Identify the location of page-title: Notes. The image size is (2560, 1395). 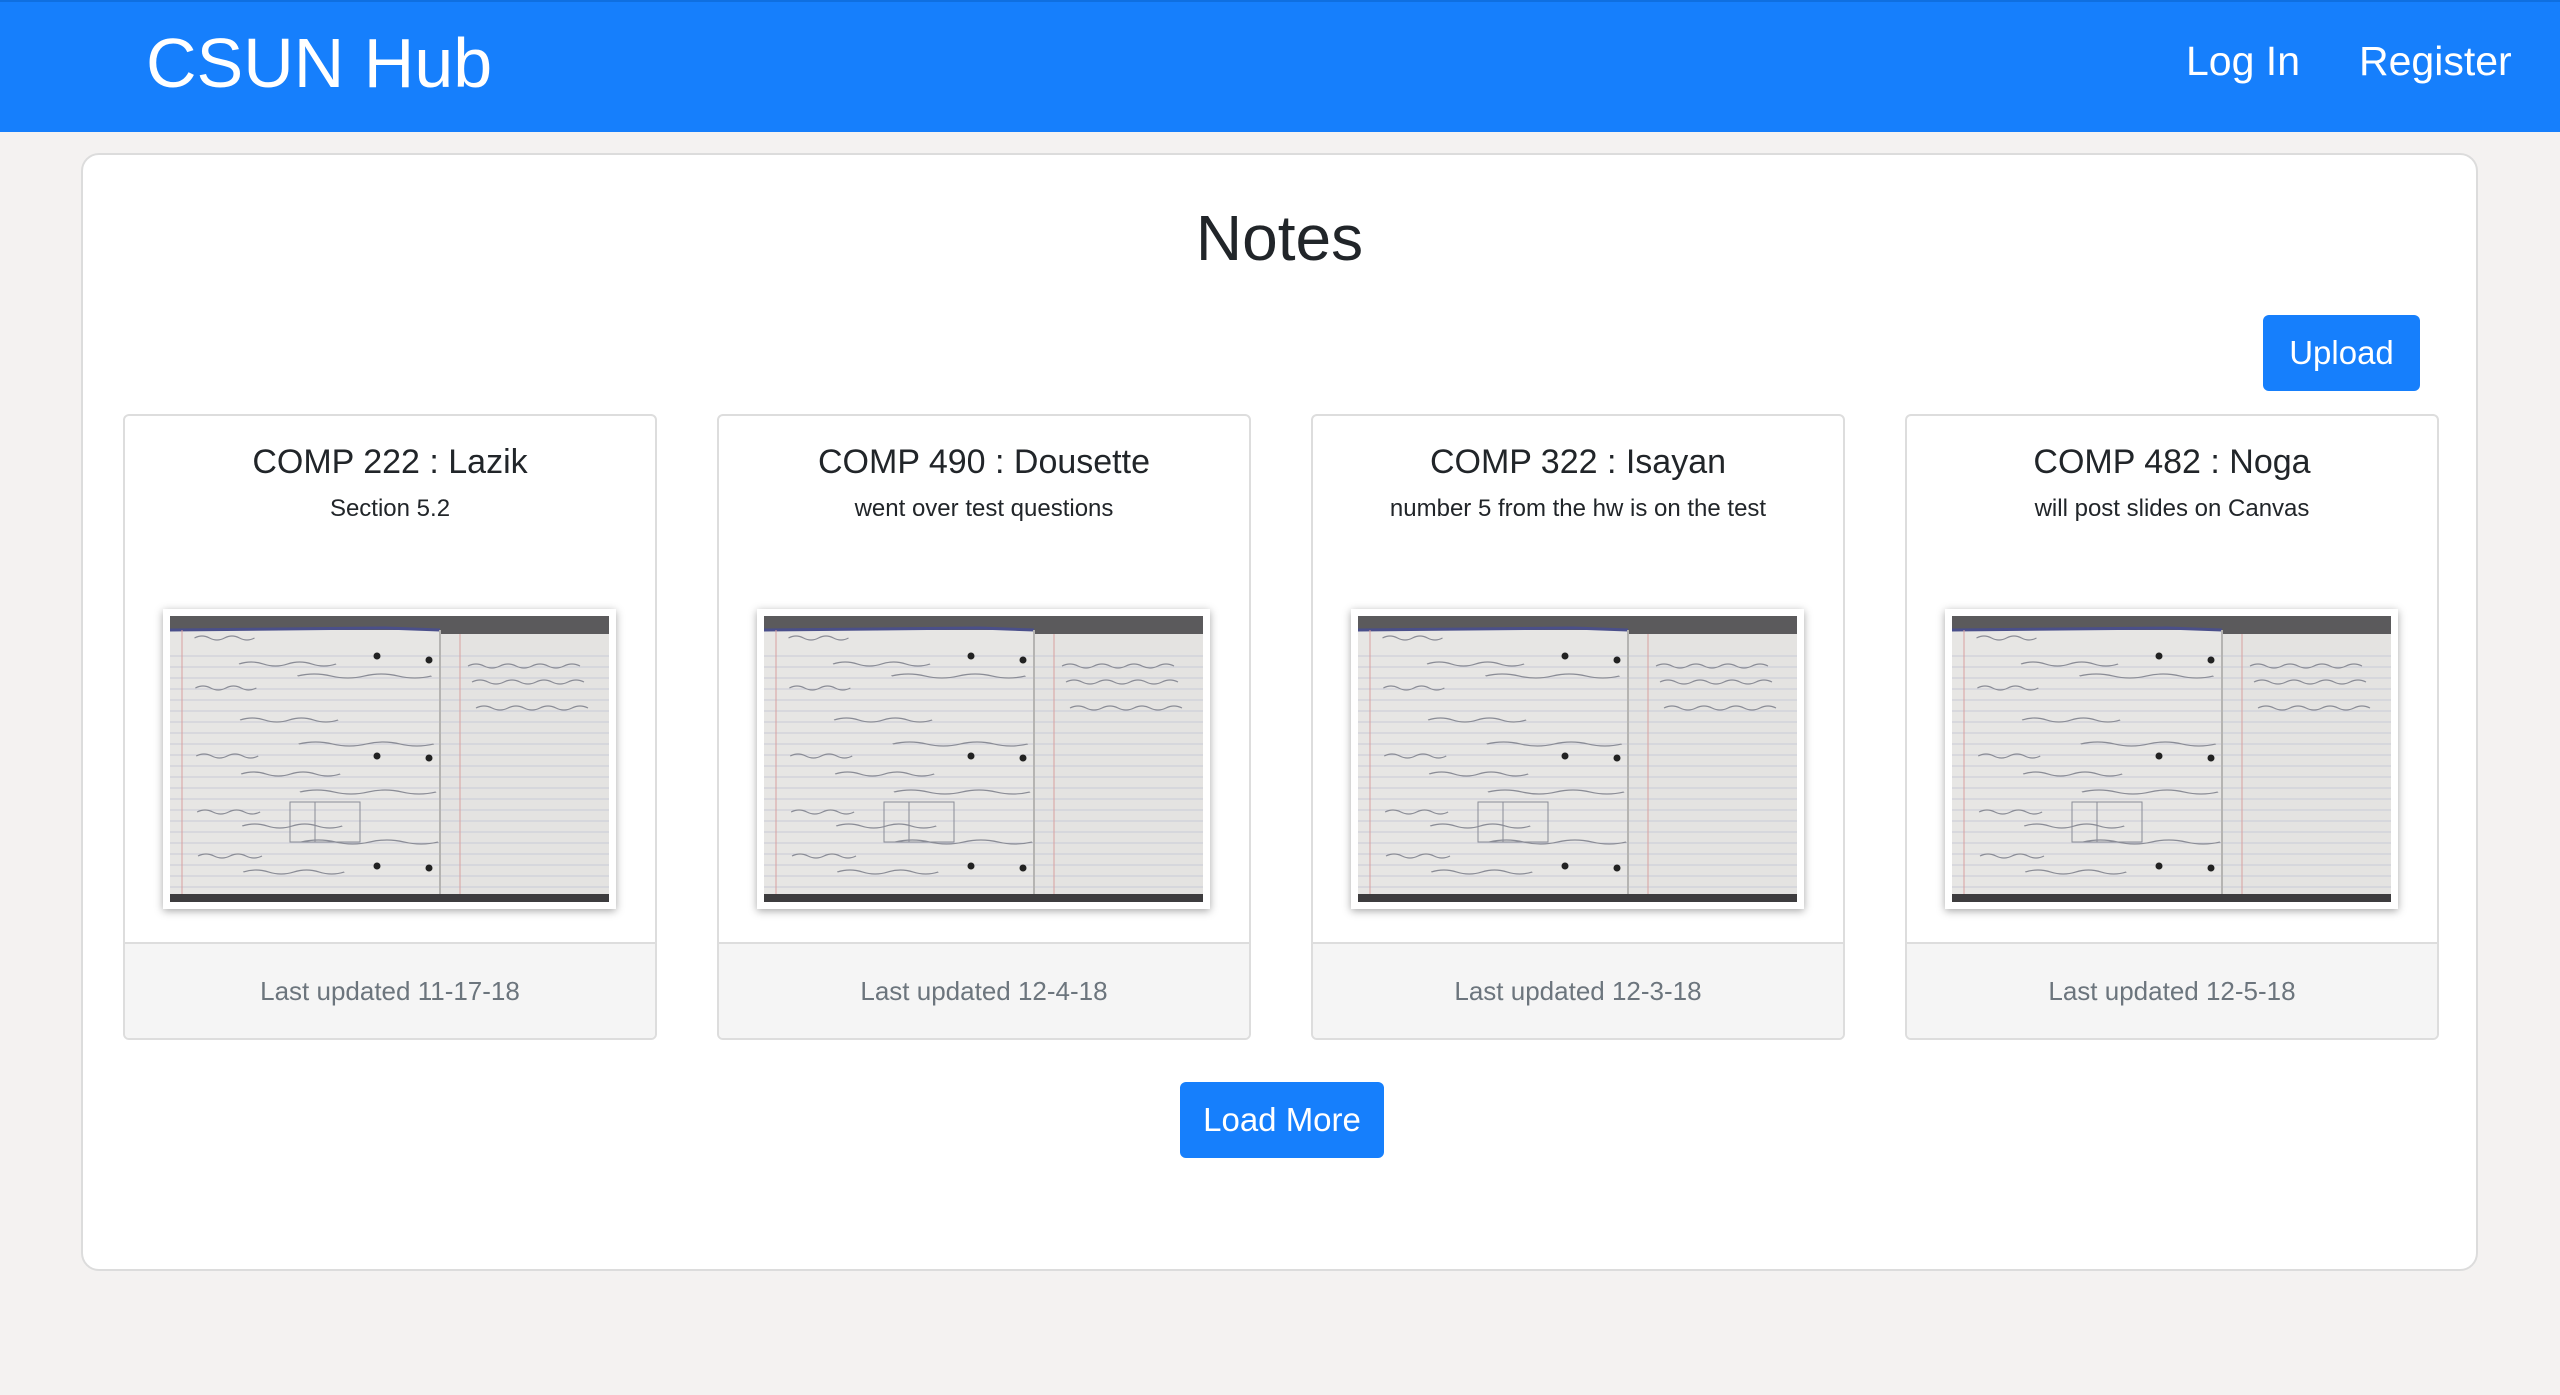
(1279, 238).